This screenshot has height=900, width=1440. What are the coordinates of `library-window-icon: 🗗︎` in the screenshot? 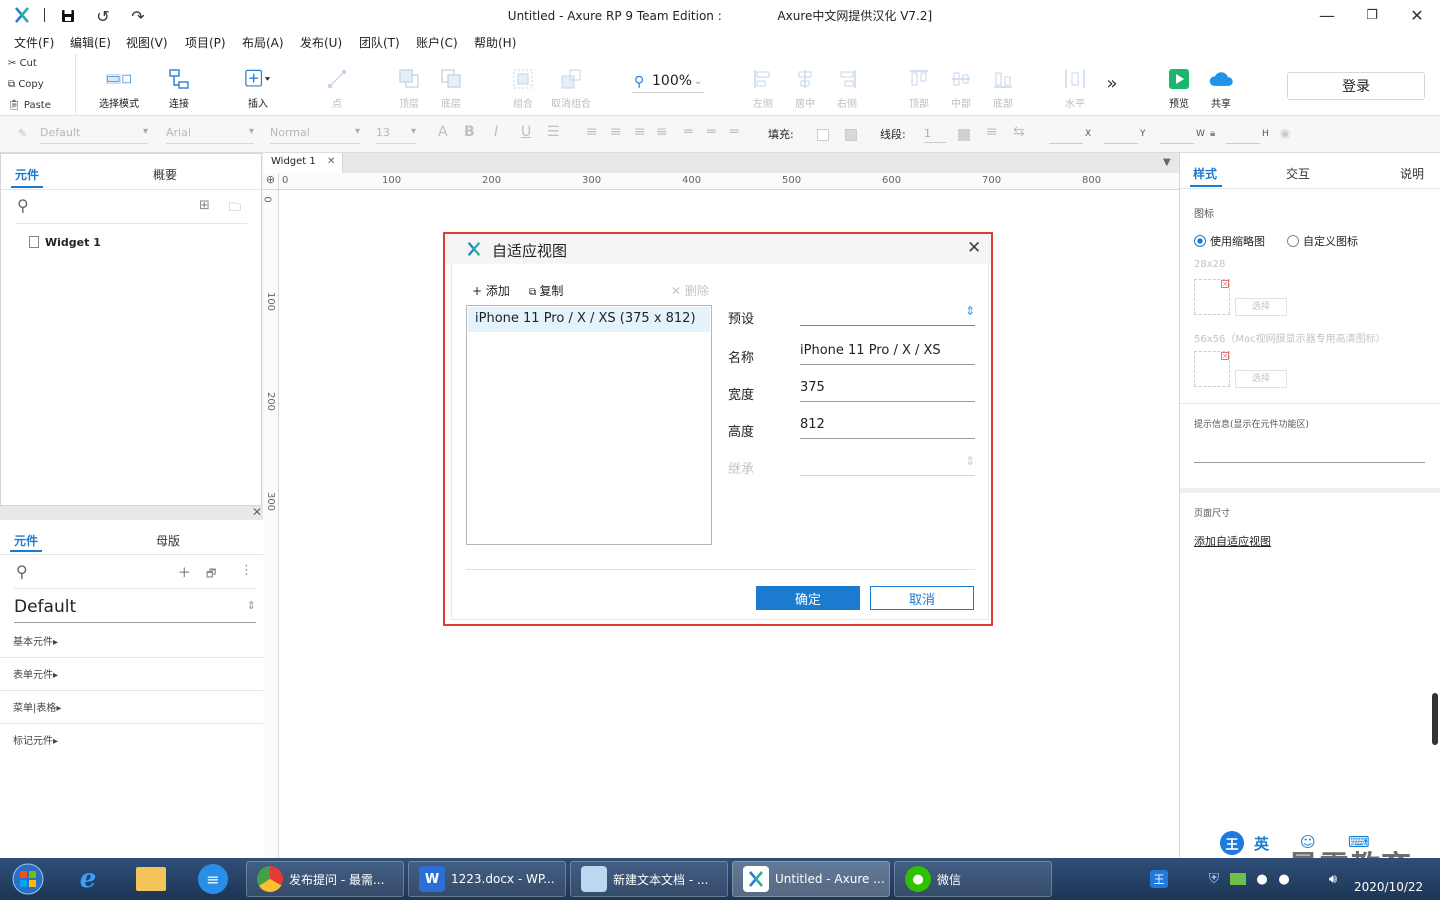 It's located at (211, 574).